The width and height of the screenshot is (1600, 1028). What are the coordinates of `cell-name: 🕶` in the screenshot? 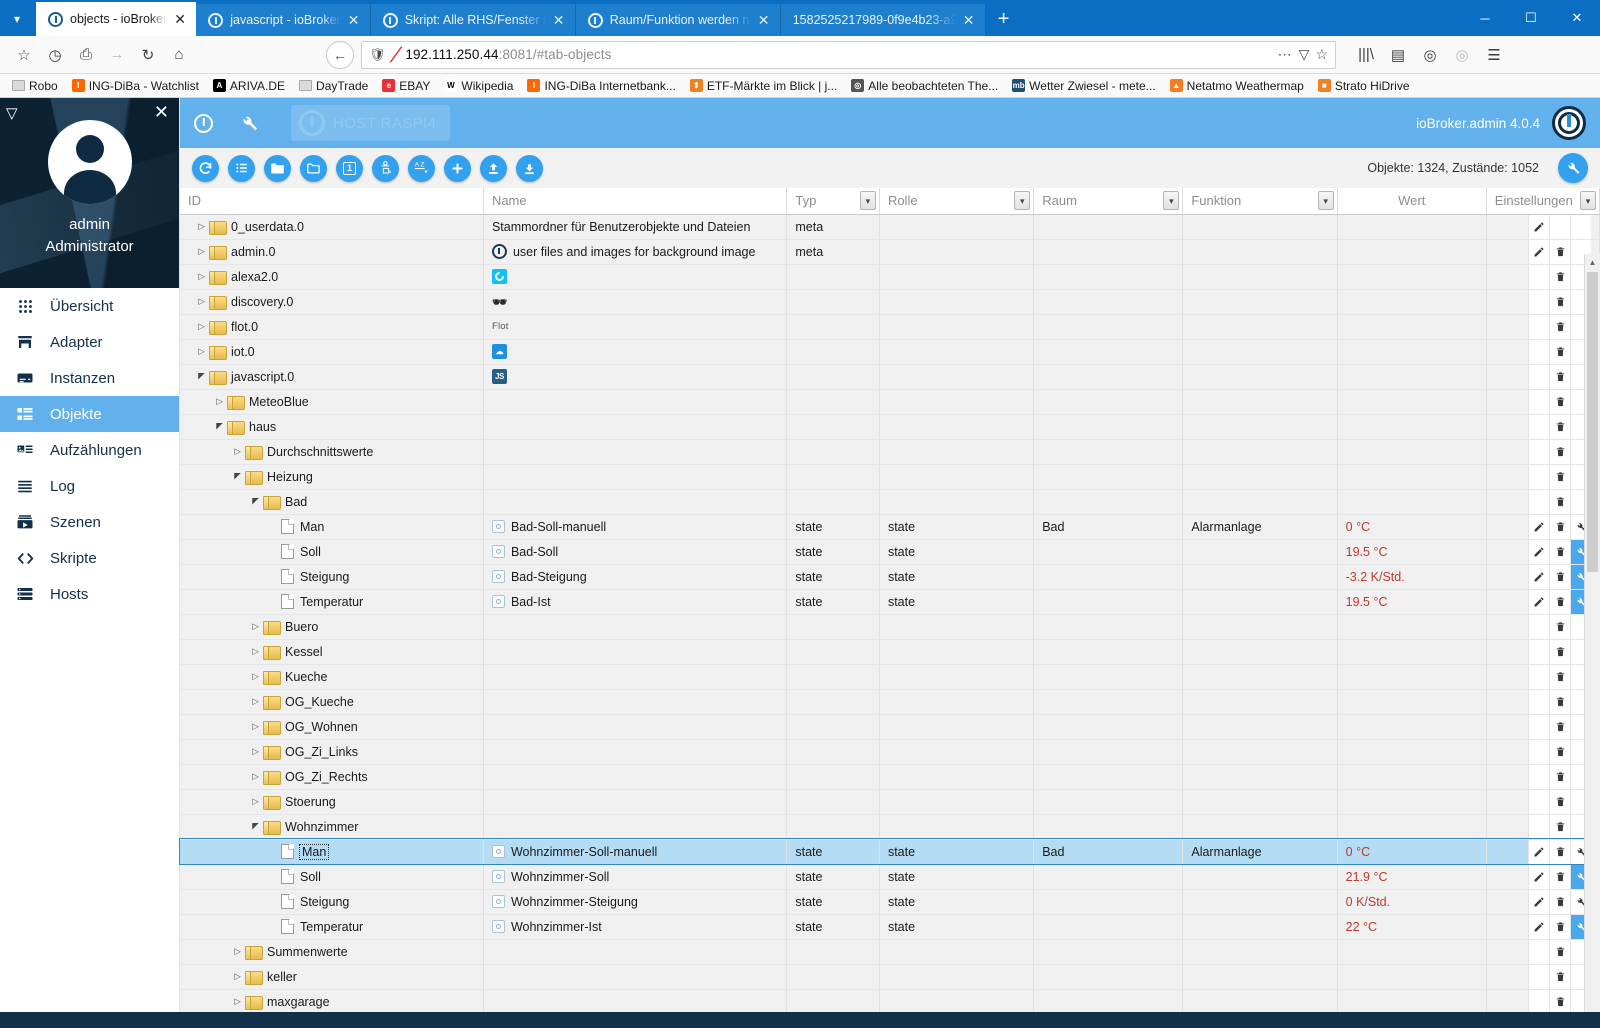 It's located at (635, 302).